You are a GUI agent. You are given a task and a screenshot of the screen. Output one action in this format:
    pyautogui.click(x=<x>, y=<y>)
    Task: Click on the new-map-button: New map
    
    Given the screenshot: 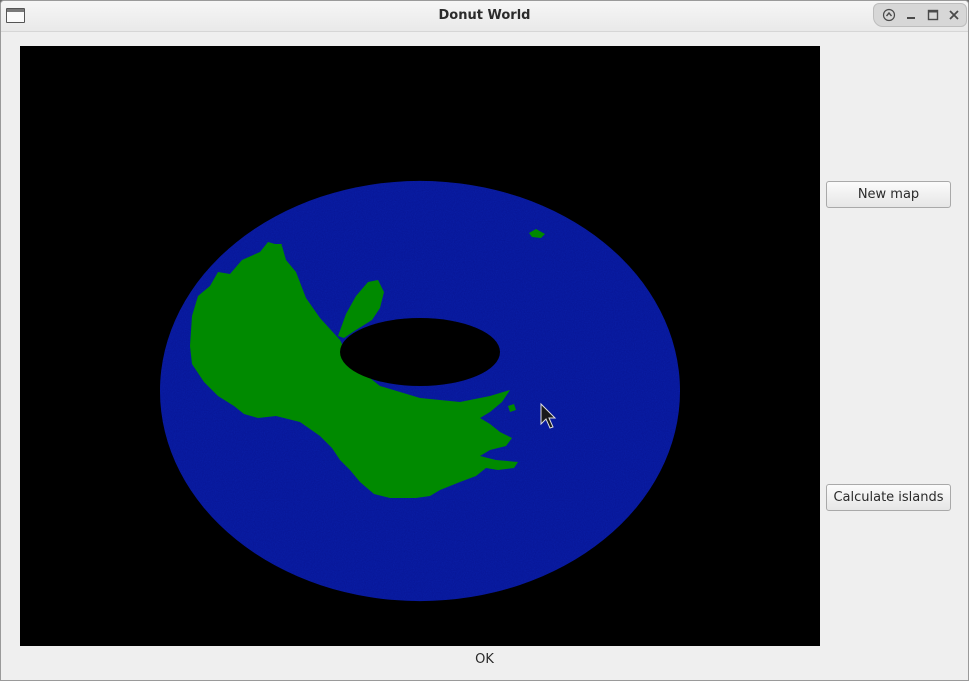 What is the action you would take?
    pyautogui.click(x=888, y=194)
    